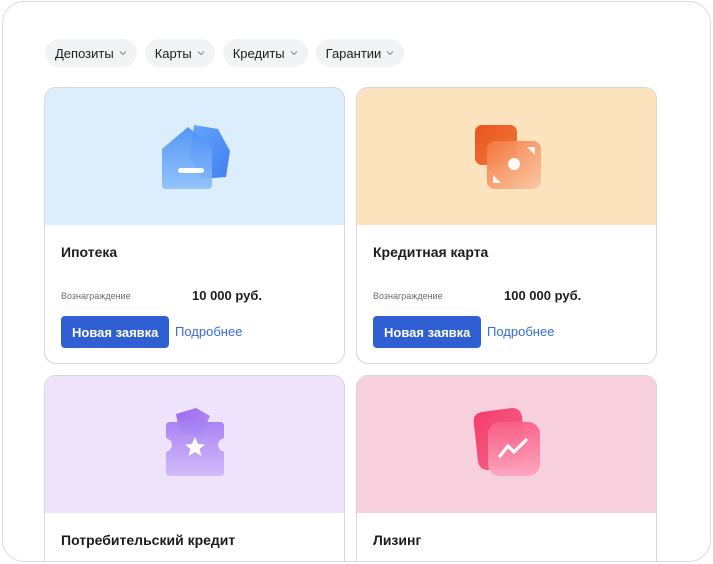  What do you see at coordinates (353, 53) in the screenshot?
I see `filter-label: Гарантии` at bounding box center [353, 53].